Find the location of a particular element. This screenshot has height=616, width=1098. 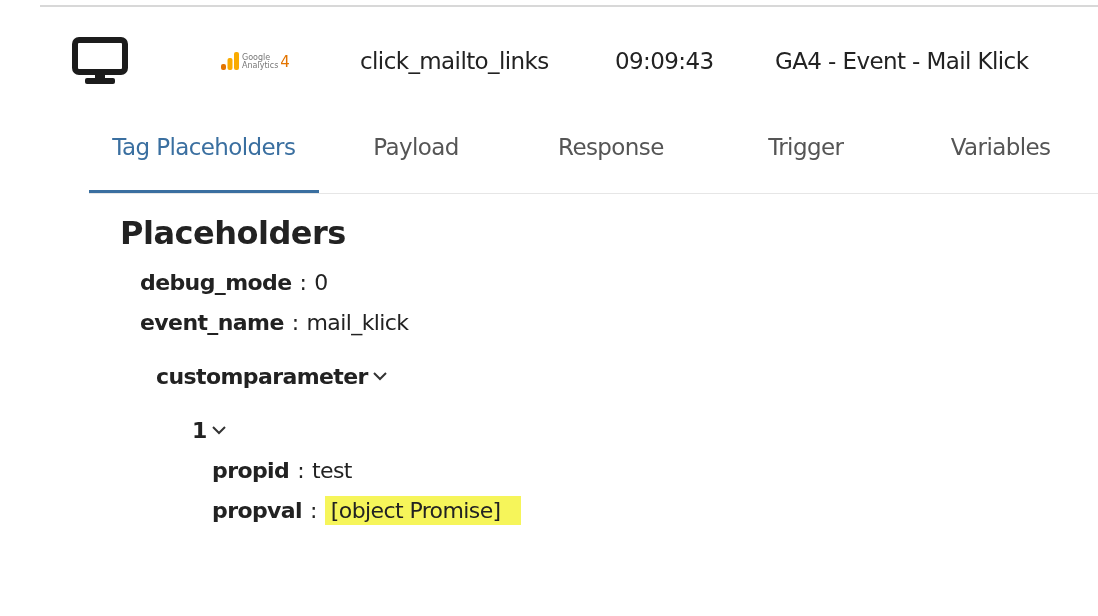

tab: Trigger is located at coordinates (806, 155).